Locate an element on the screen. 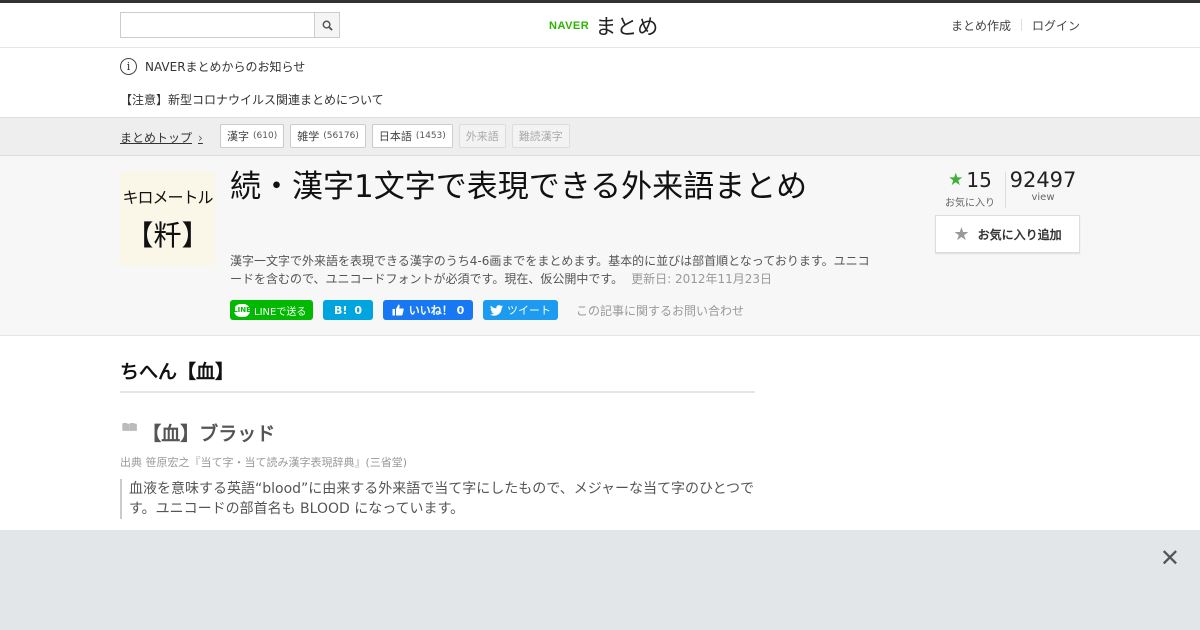 This screenshot has height=630, width=1200. notice-title: NAVERまとめからのお知らせ is located at coordinates (225, 67).